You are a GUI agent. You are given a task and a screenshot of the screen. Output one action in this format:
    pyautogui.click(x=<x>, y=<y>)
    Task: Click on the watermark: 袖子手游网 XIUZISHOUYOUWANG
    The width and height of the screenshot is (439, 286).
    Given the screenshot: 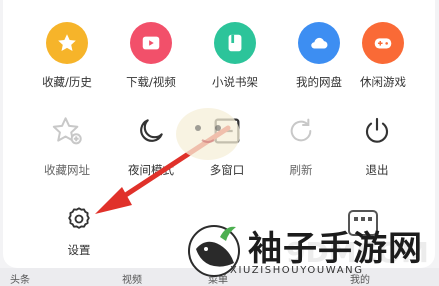 What is the action you would take?
    pyautogui.click(x=307, y=249)
    